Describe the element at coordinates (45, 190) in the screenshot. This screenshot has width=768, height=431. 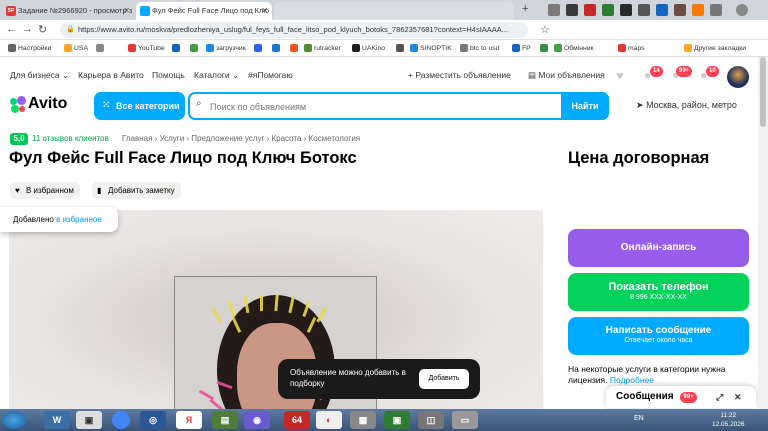
I see `favorite-chip: ♥ В избранном` at that location.